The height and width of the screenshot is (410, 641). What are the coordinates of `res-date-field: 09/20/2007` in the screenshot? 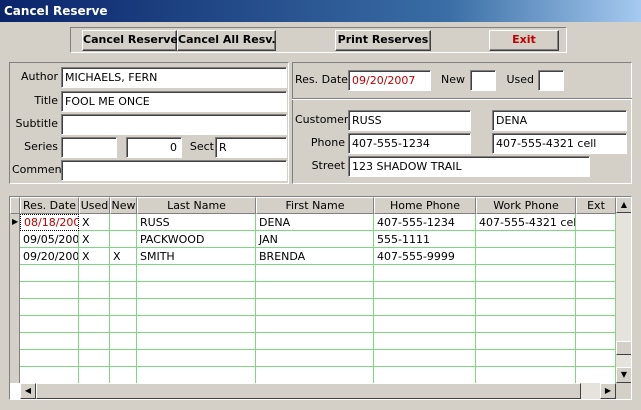 It's located at (389, 80).